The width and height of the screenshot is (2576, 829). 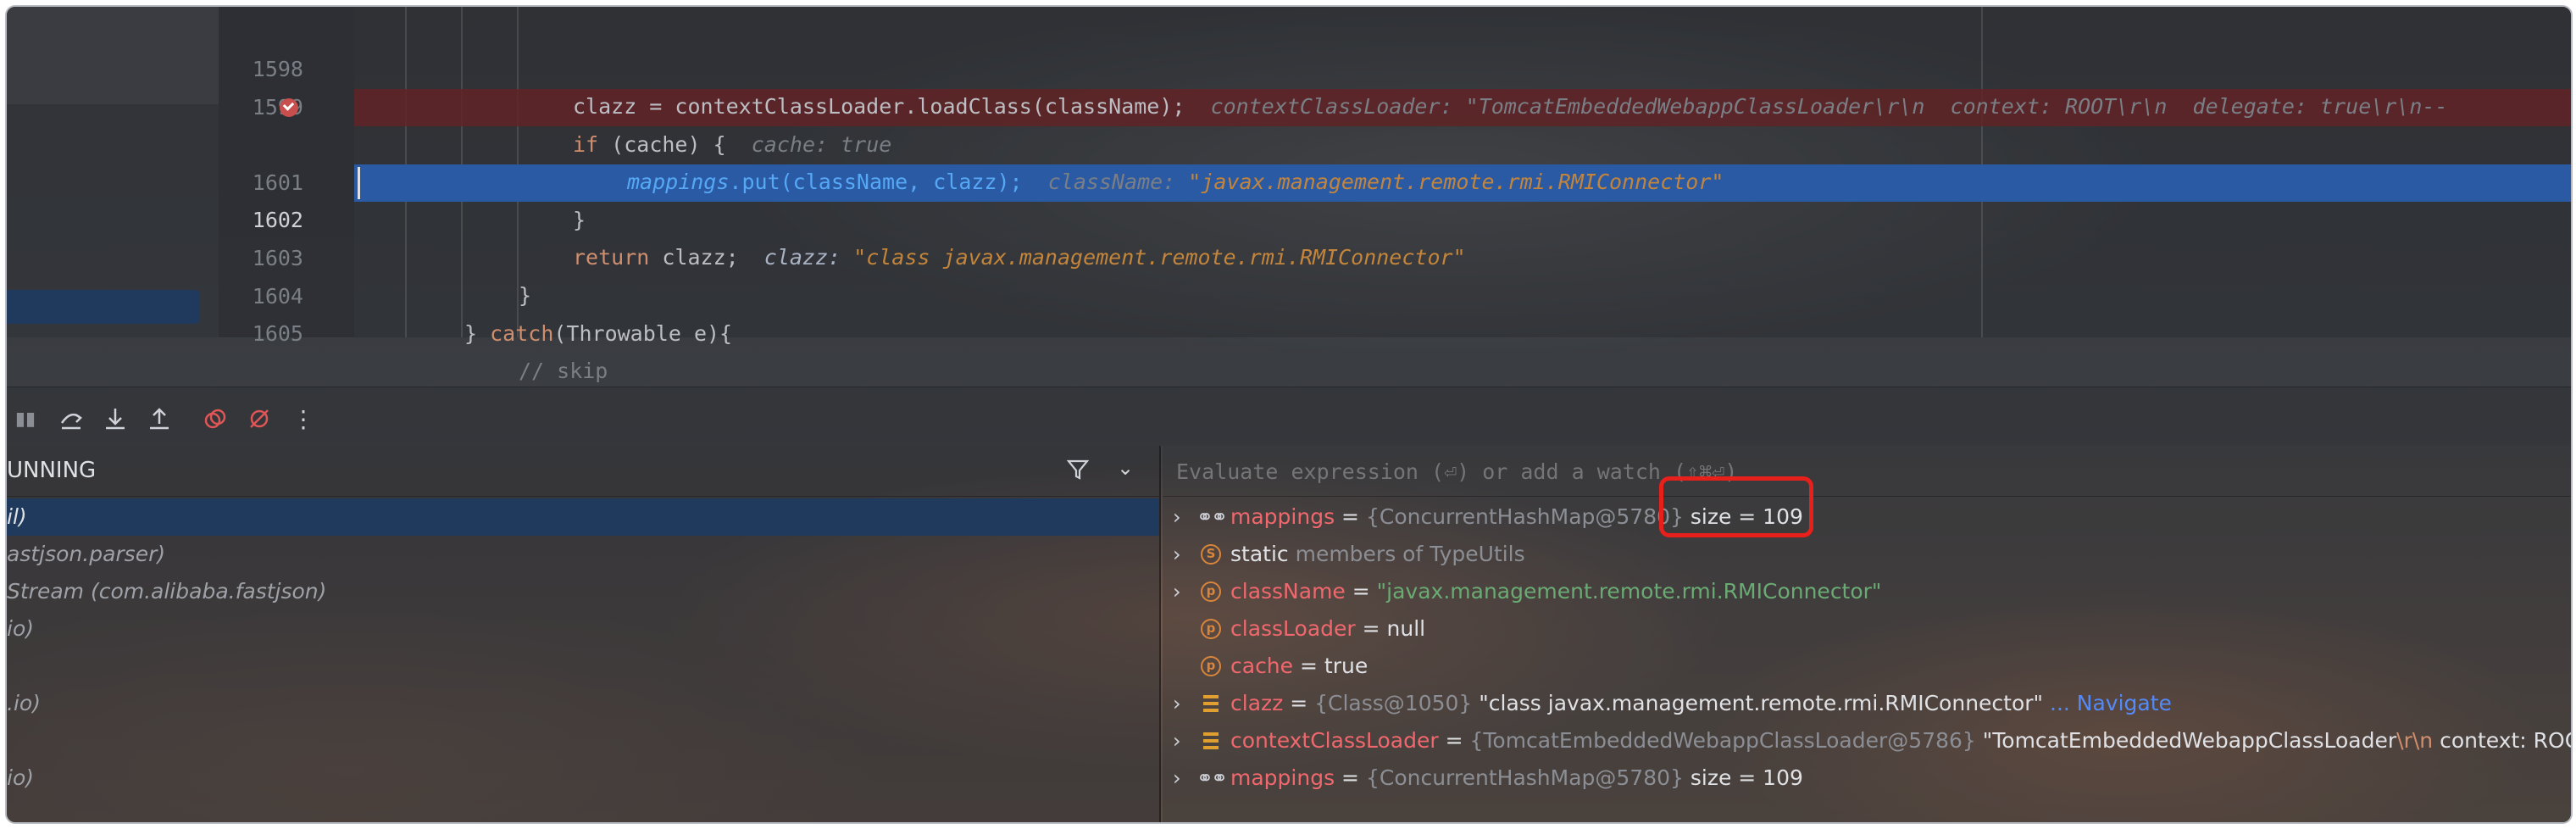 I want to click on variable-row: p cache = true, so click(x=1867, y=666).